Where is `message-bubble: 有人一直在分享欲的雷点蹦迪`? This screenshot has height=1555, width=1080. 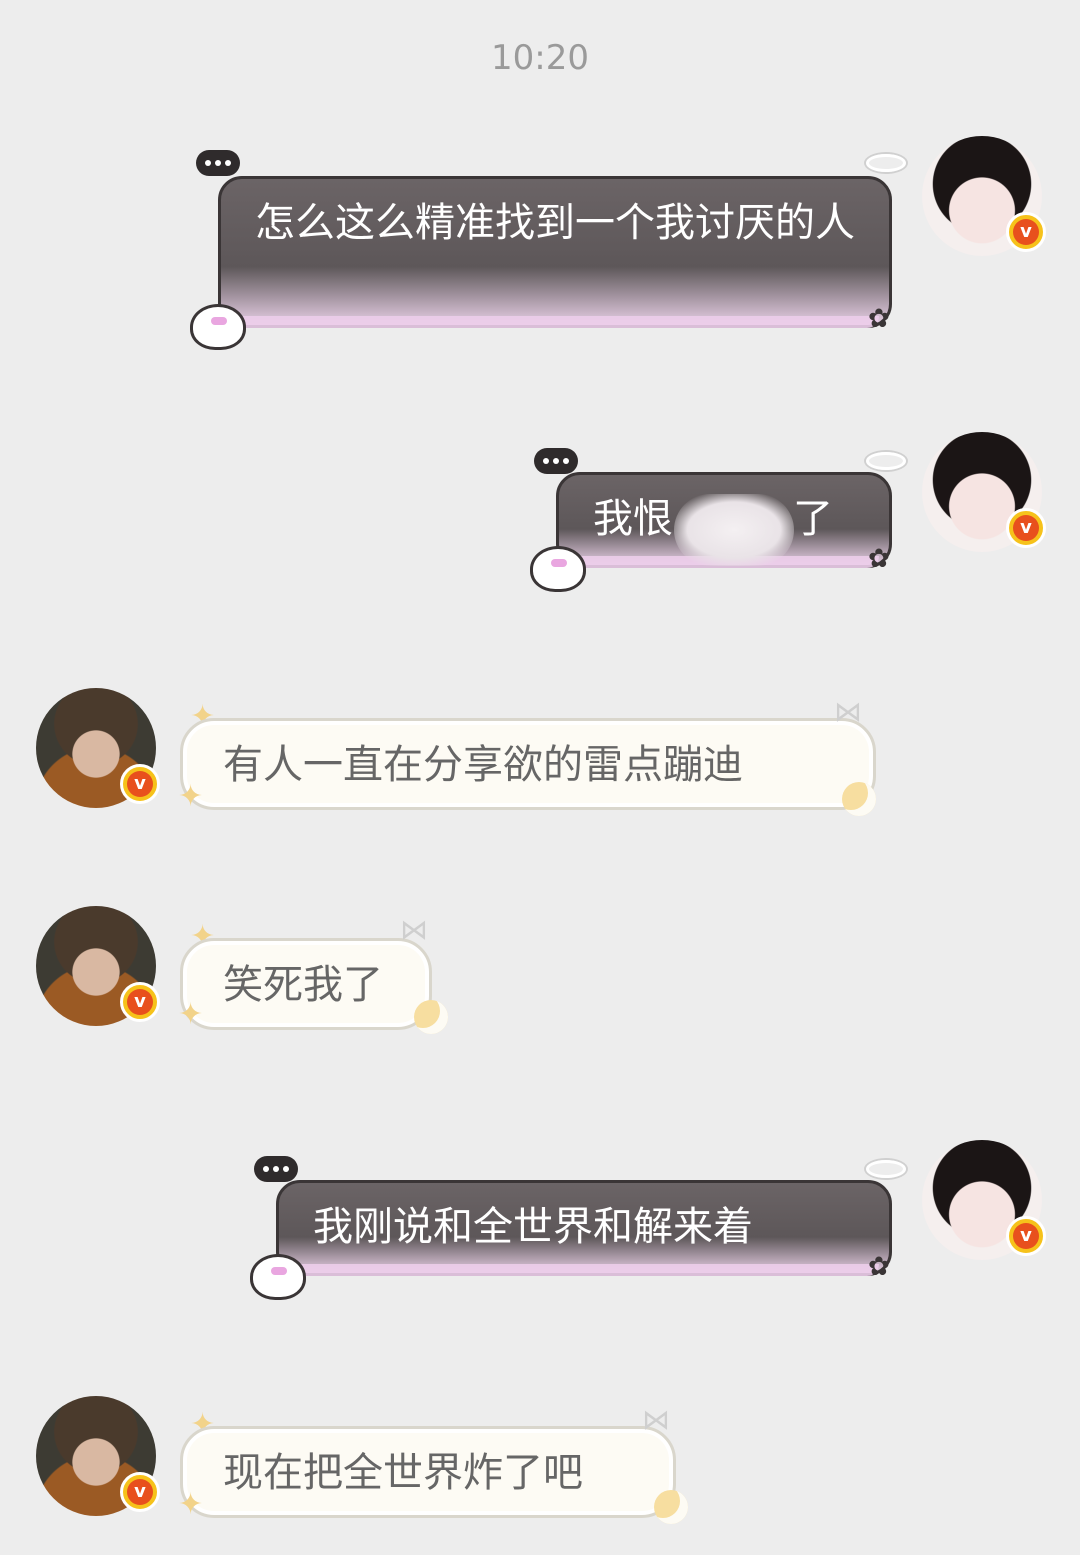
message-bubble: 有人一直在分享欲的雷点蹦迪 is located at coordinates (528, 764).